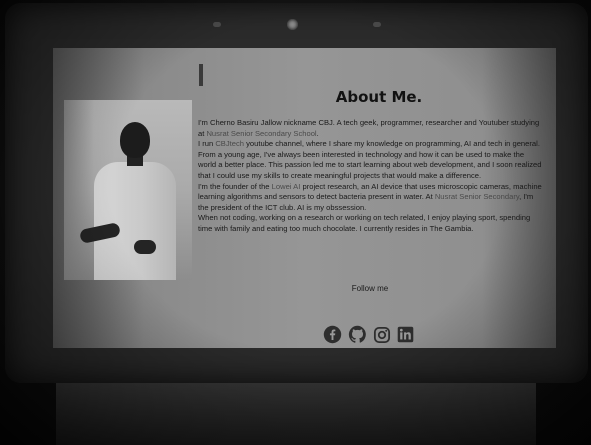 Image resolution: width=591 pixels, height=445 pixels. I want to click on follow-me-label: Follow me, so click(370, 288).